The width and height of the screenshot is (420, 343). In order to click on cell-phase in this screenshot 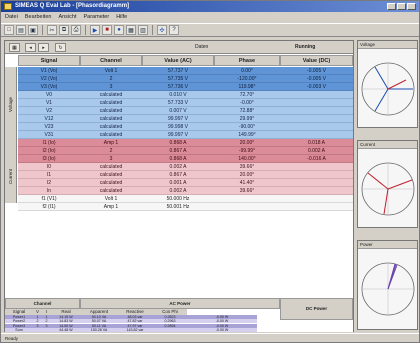, I will do `click(247, 206)`.